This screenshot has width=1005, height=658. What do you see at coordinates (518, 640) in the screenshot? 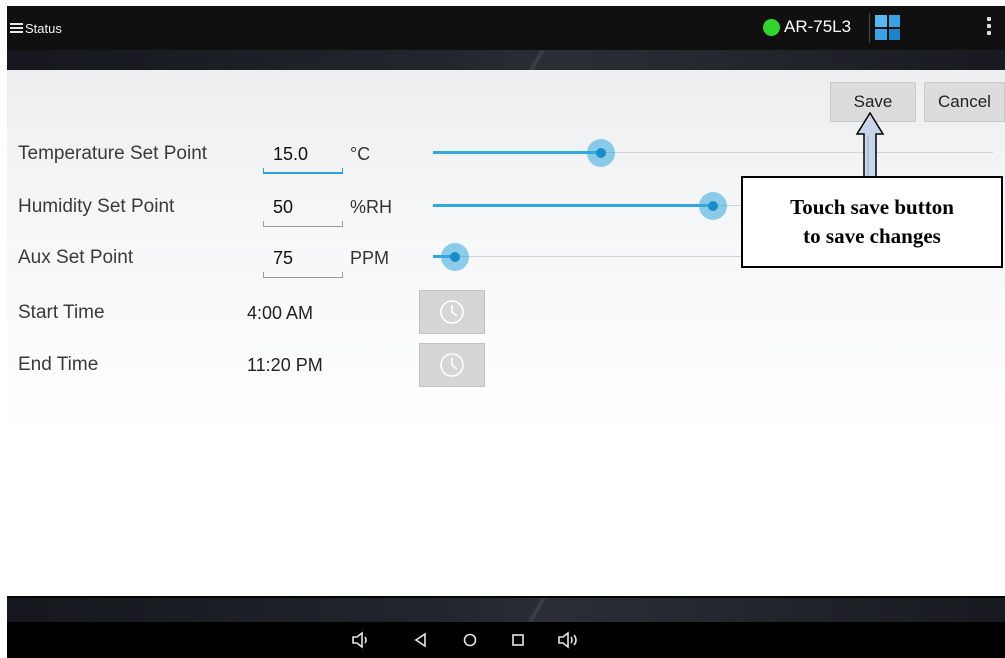
I see `recents-icon` at bounding box center [518, 640].